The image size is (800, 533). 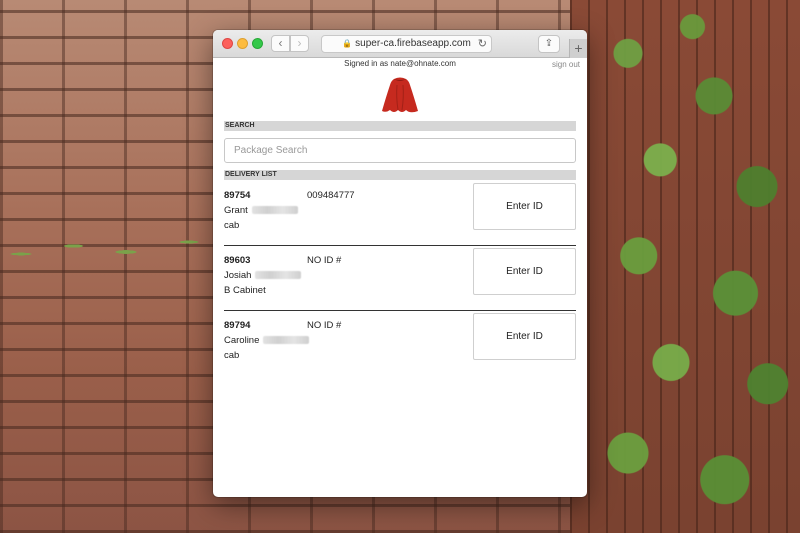 I want to click on search-section-header: SEARCH, so click(x=400, y=126).